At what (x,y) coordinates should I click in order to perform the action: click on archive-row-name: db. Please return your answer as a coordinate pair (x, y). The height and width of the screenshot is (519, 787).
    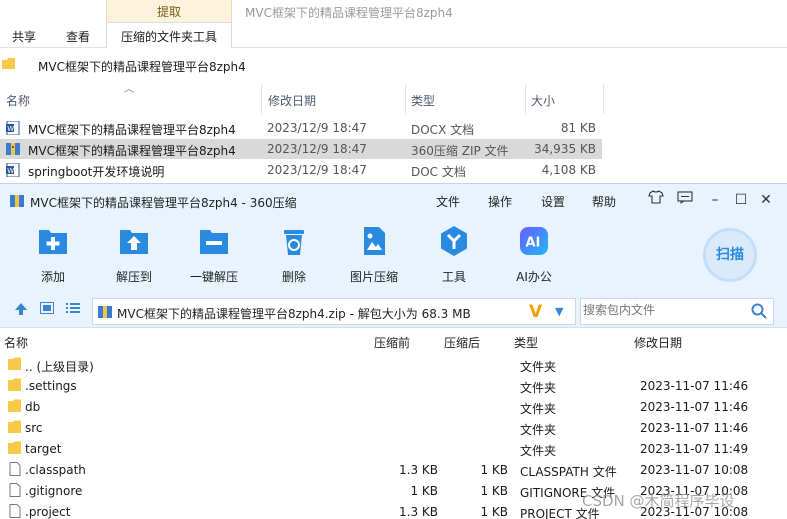
    Looking at the image, I should click on (33, 407).